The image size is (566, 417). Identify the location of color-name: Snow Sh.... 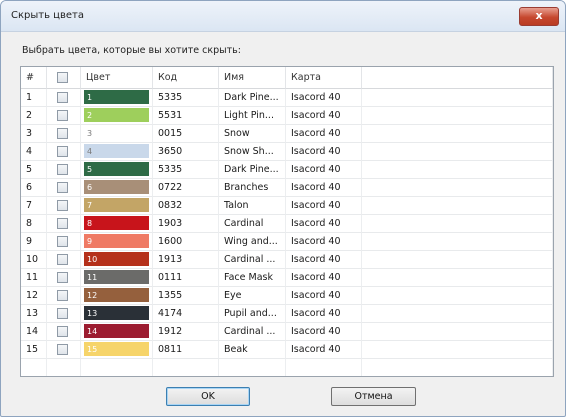
(252, 152).